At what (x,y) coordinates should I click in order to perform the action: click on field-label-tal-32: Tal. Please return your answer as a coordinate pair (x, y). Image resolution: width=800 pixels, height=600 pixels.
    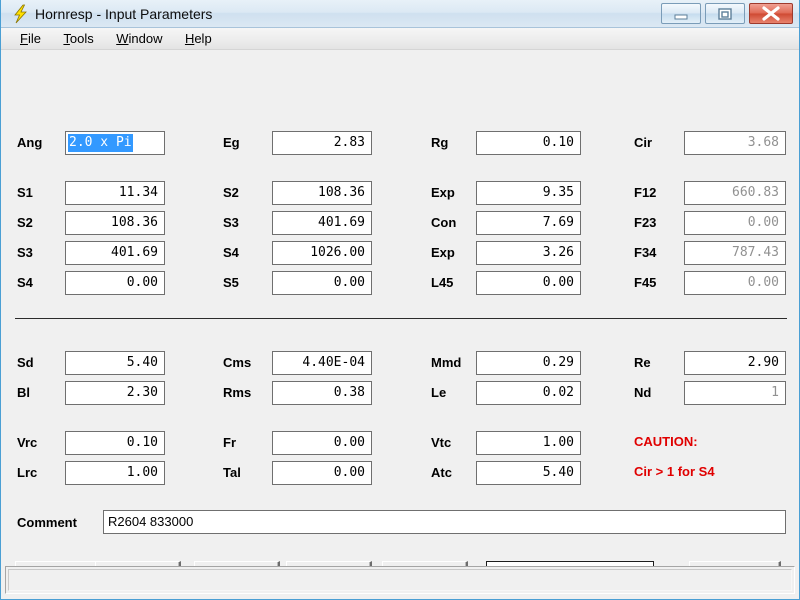
    Looking at the image, I should click on (232, 472).